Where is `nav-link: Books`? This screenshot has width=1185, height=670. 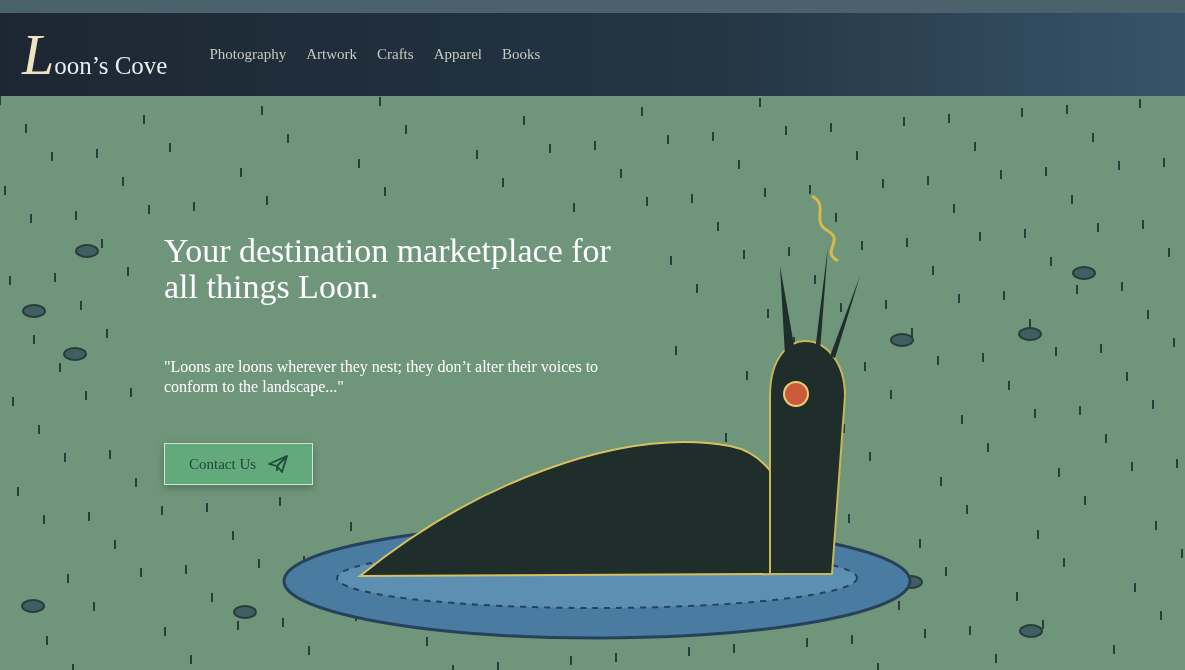
nav-link: Books is located at coordinates (521, 54).